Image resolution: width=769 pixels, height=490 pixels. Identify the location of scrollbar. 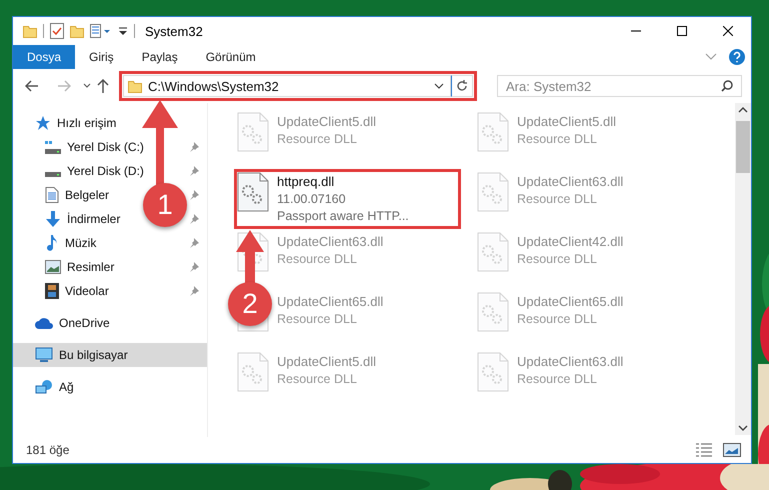
(743, 269).